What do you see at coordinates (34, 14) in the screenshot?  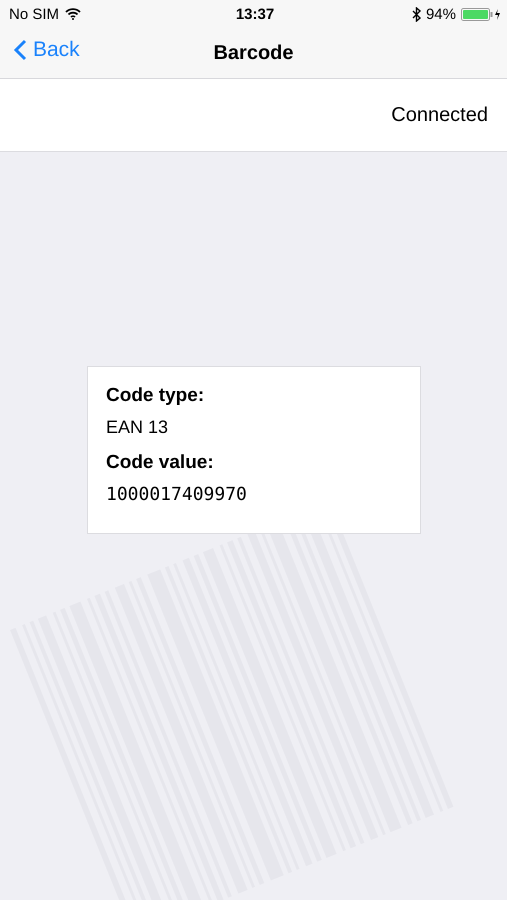 I see `carrier-text: No SIM` at bounding box center [34, 14].